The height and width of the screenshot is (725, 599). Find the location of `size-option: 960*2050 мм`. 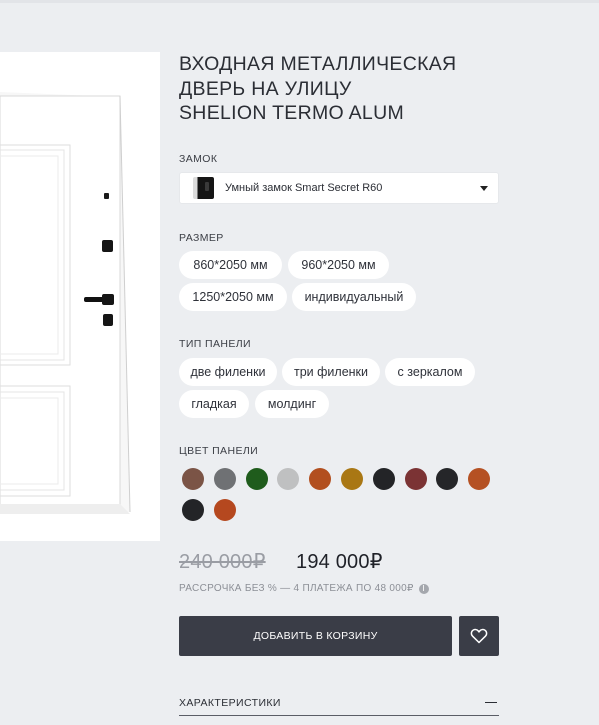

size-option: 960*2050 мм is located at coordinates (338, 265).